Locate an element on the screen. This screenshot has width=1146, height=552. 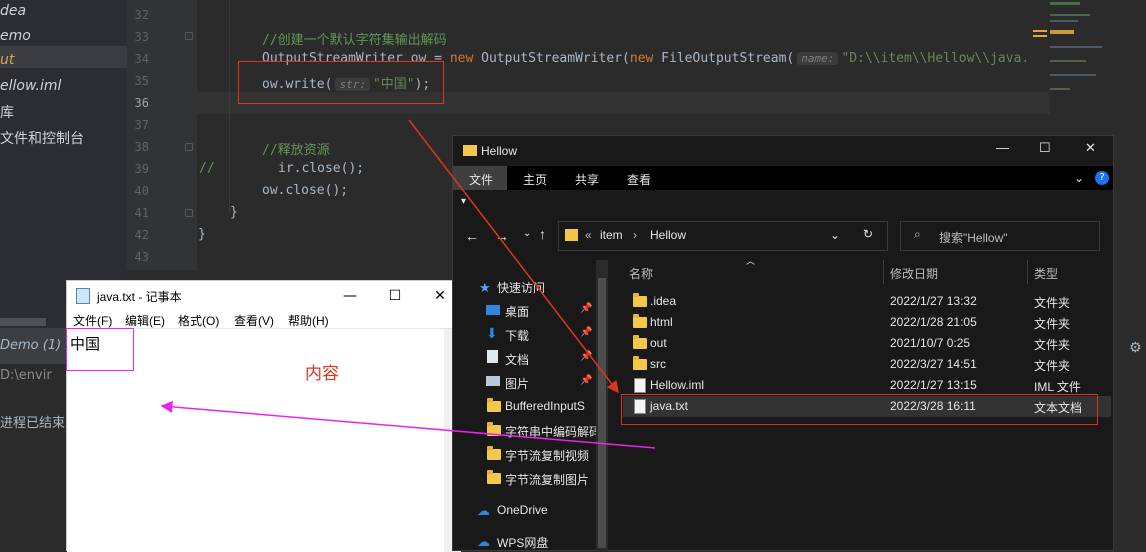
arrow-to-file is located at coordinates (513, 256).